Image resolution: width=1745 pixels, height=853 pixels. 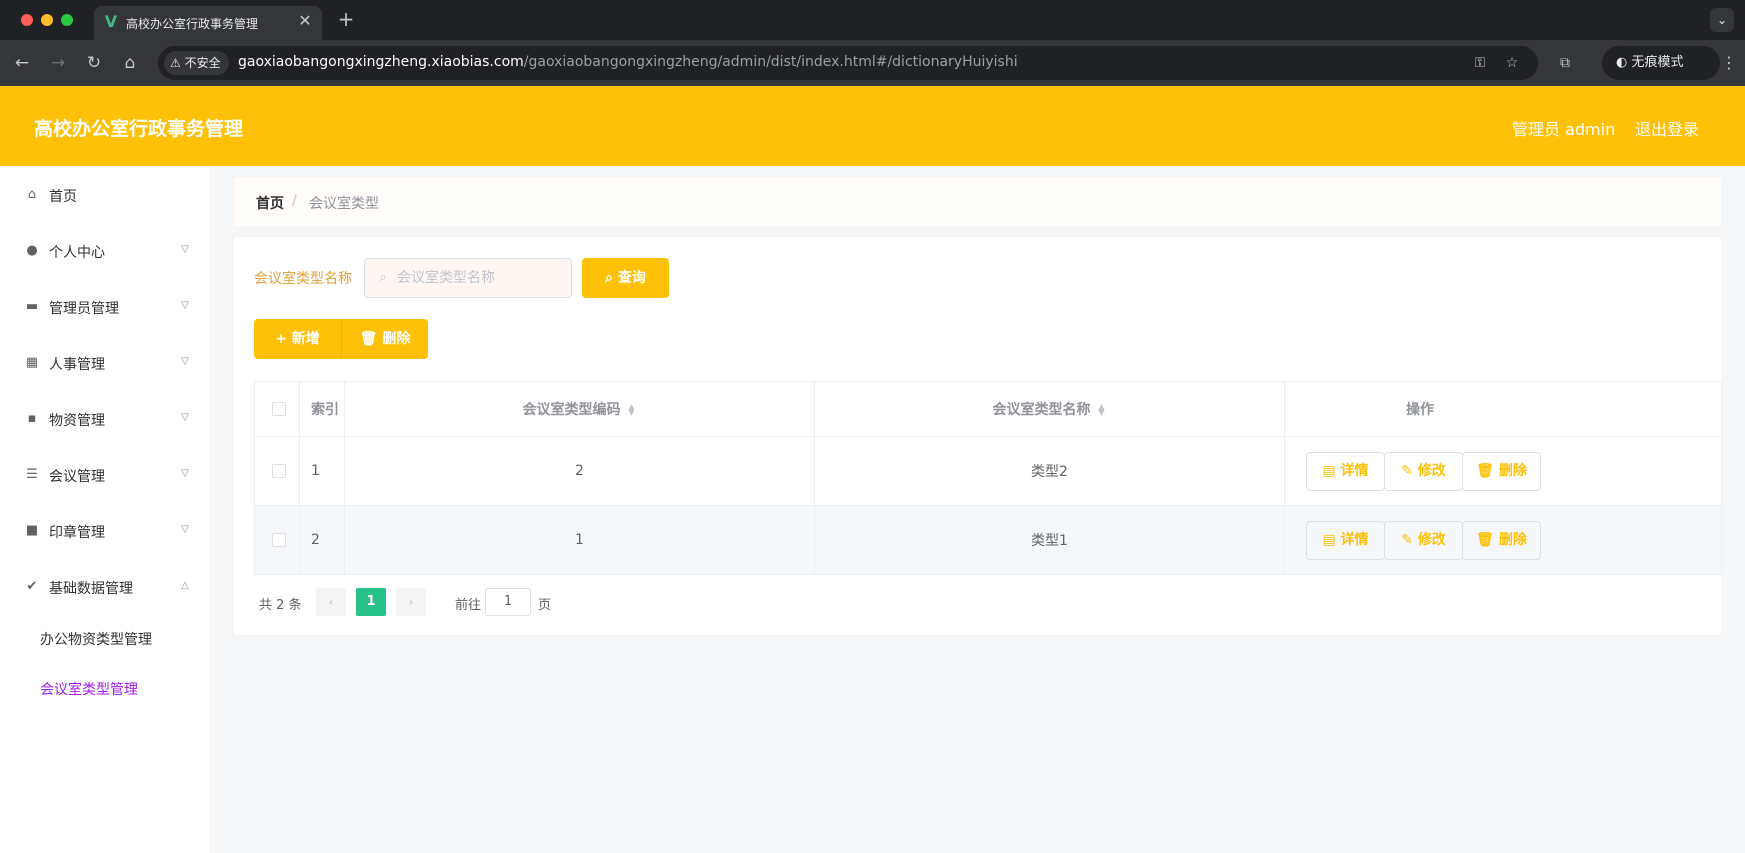 What do you see at coordinates (32, 530) in the screenshot?
I see `stamp-icon: ■` at bounding box center [32, 530].